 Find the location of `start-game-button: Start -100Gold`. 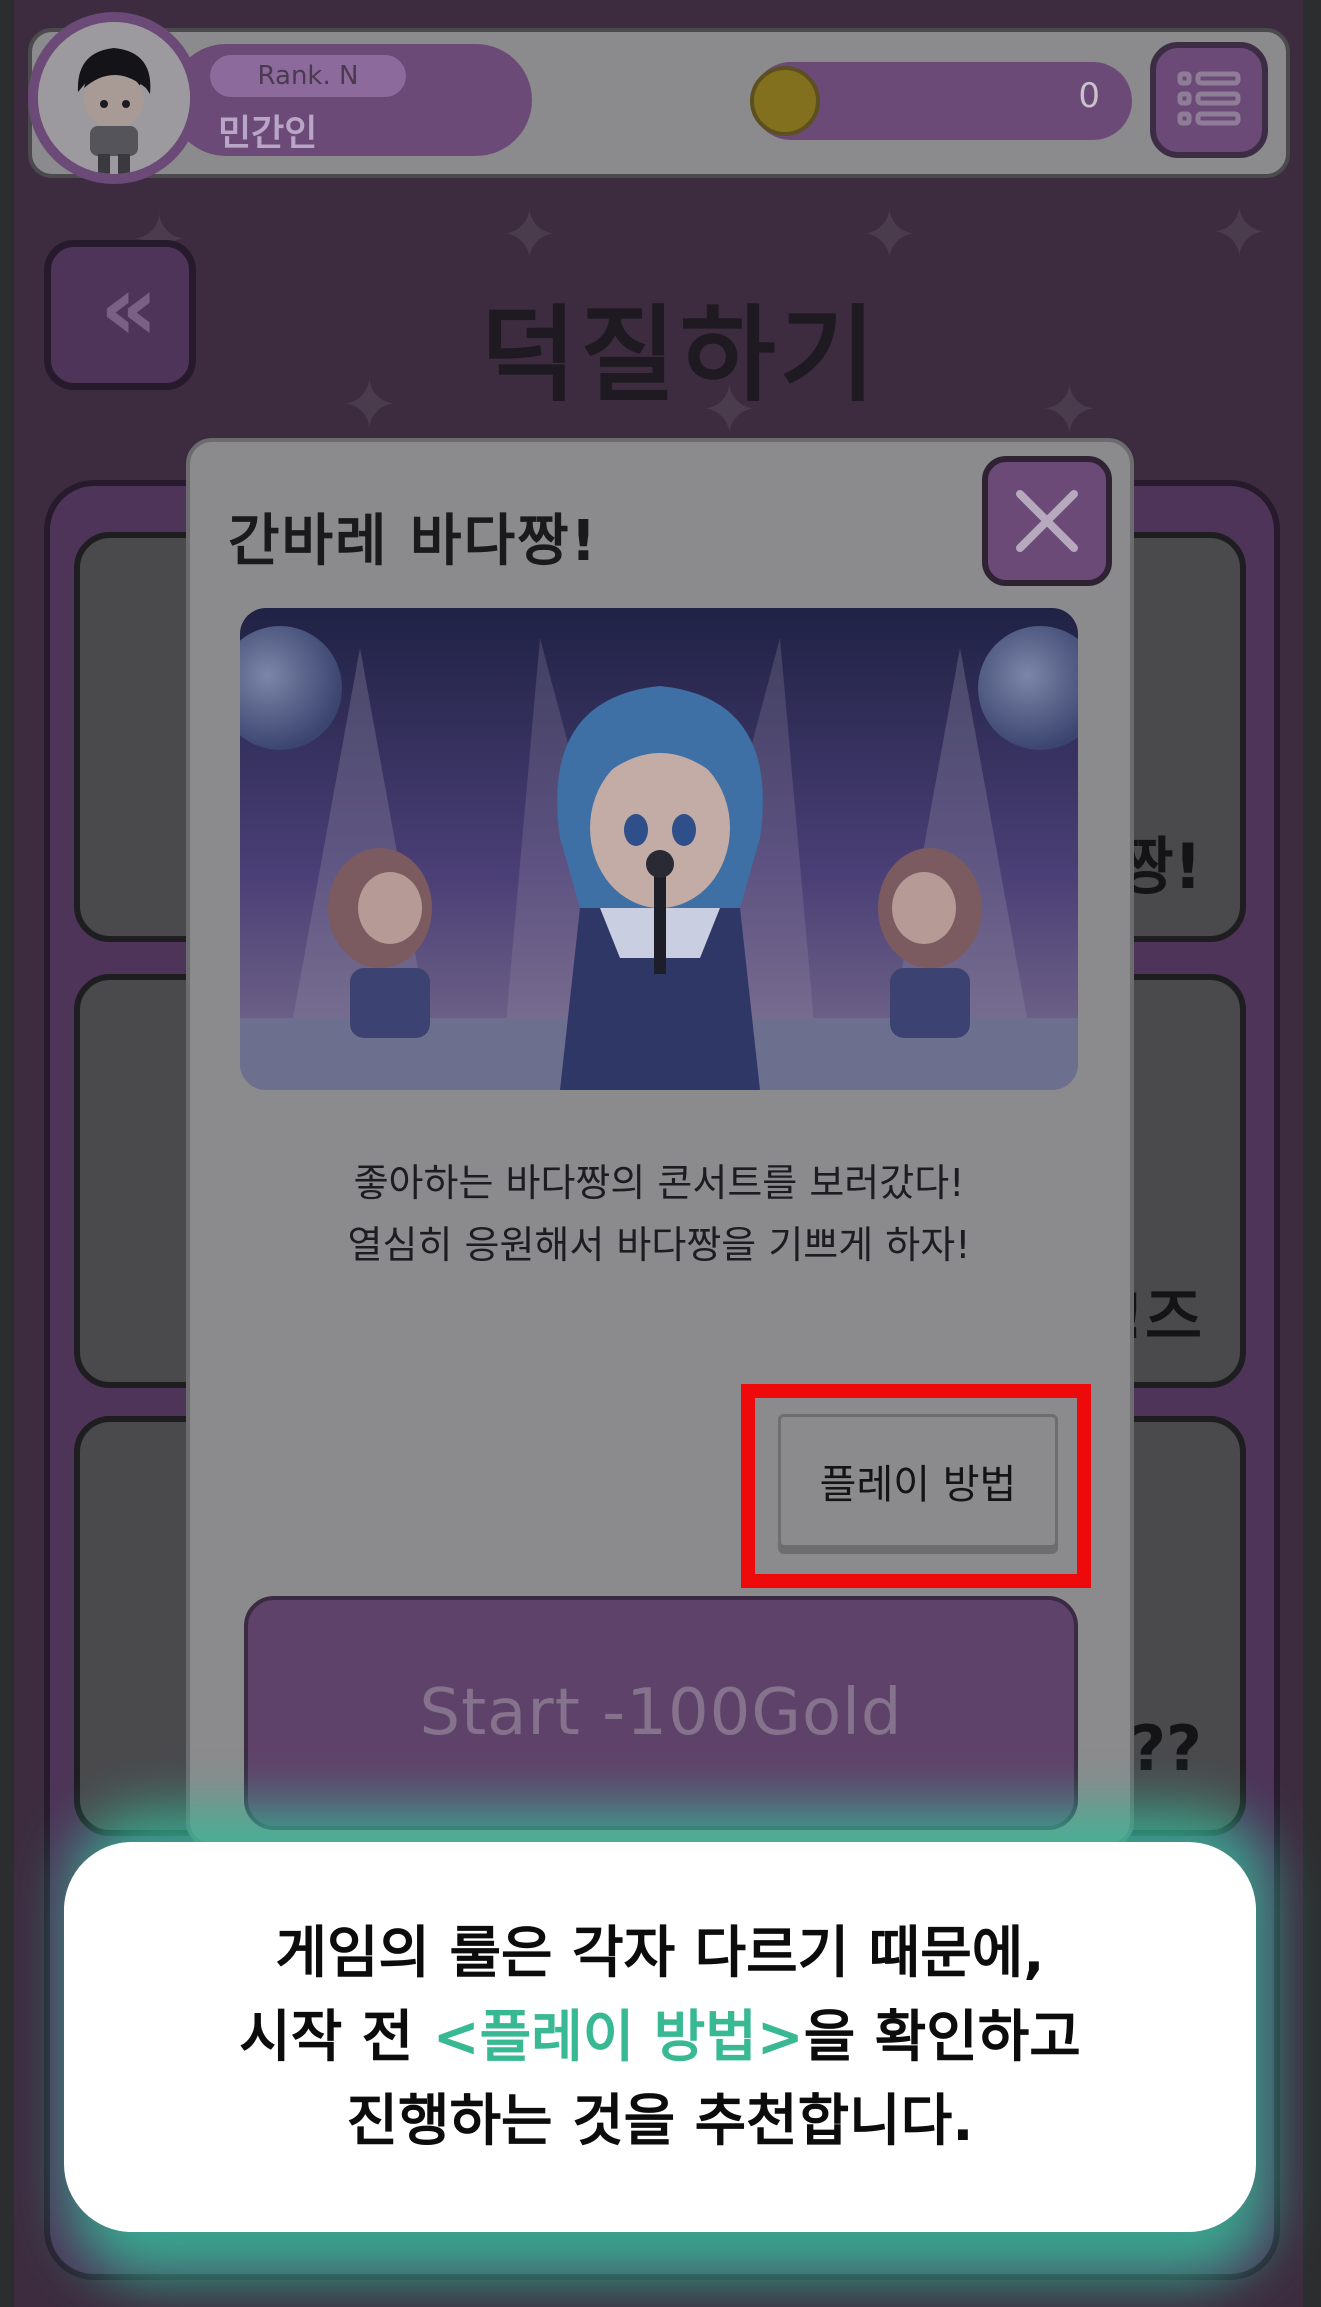

start-game-button: Start -100Gold is located at coordinates (661, 1713).